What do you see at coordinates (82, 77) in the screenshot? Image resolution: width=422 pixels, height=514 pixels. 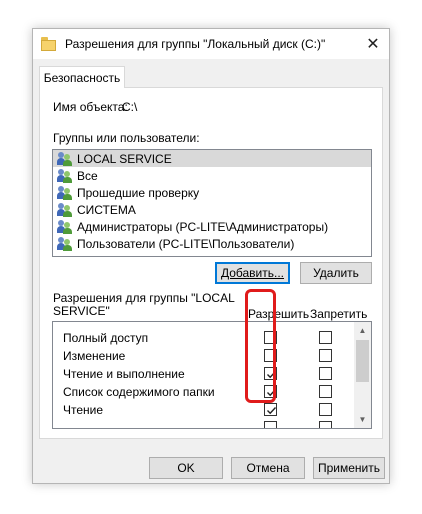 I see `tab-security: Безопасность` at bounding box center [82, 77].